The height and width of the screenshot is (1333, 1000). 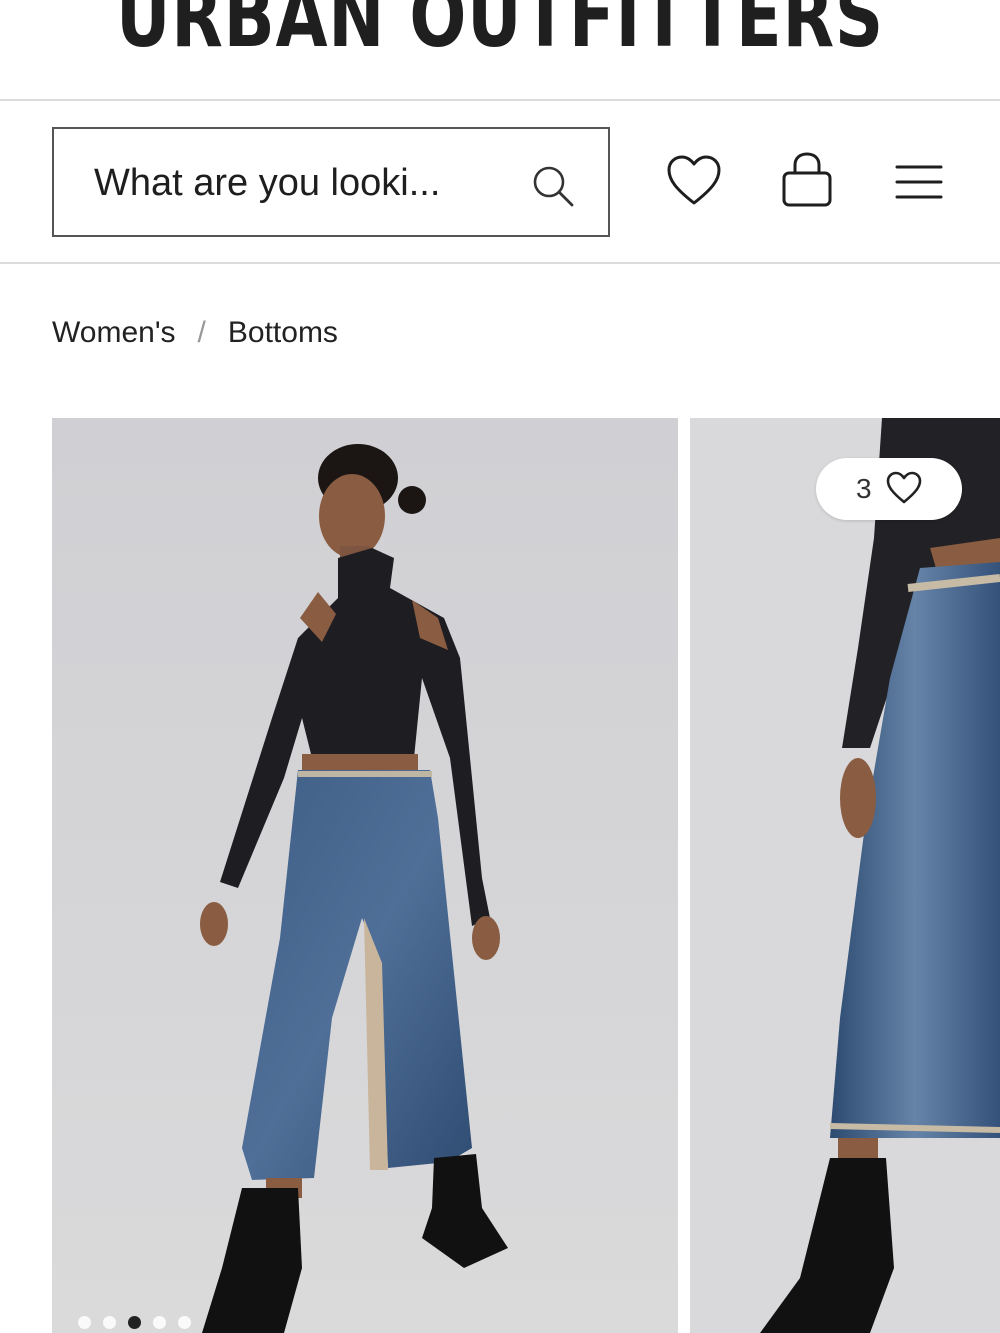 I want to click on breadcrumb-item-womens: Women's, so click(x=114, y=332).